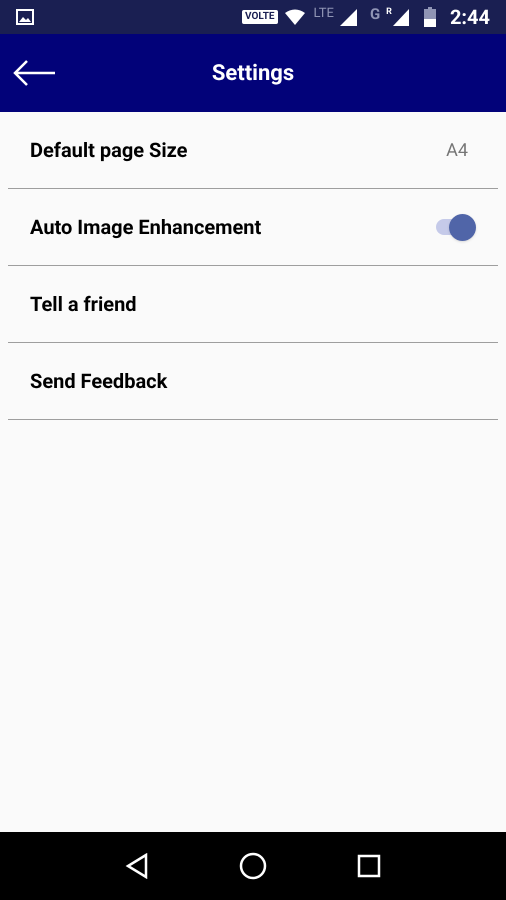 This screenshot has width=506, height=900. I want to click on setting-value: A4, so click(457, 150).